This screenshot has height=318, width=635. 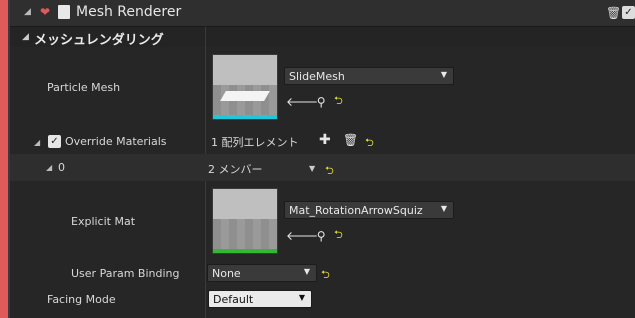 What do you see at coordinates (49, 167) in the screenshot?
I see `element-expand-icon: ◢` at bounding box center [49, 167].